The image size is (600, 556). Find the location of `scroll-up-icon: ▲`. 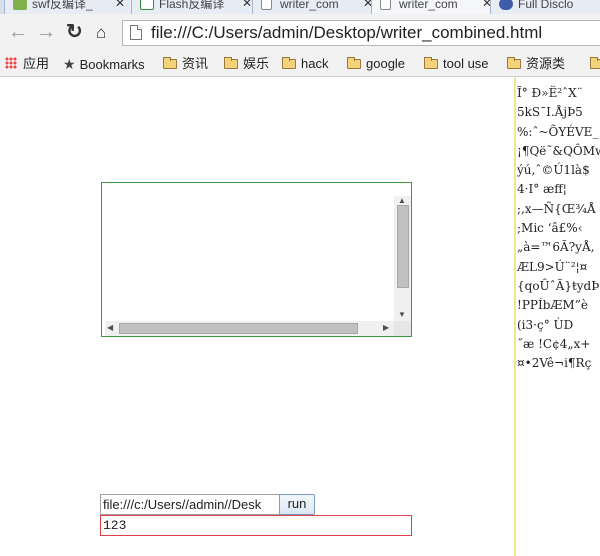

scroll-up-icon: ▲ is located at coordinates (402, 200).